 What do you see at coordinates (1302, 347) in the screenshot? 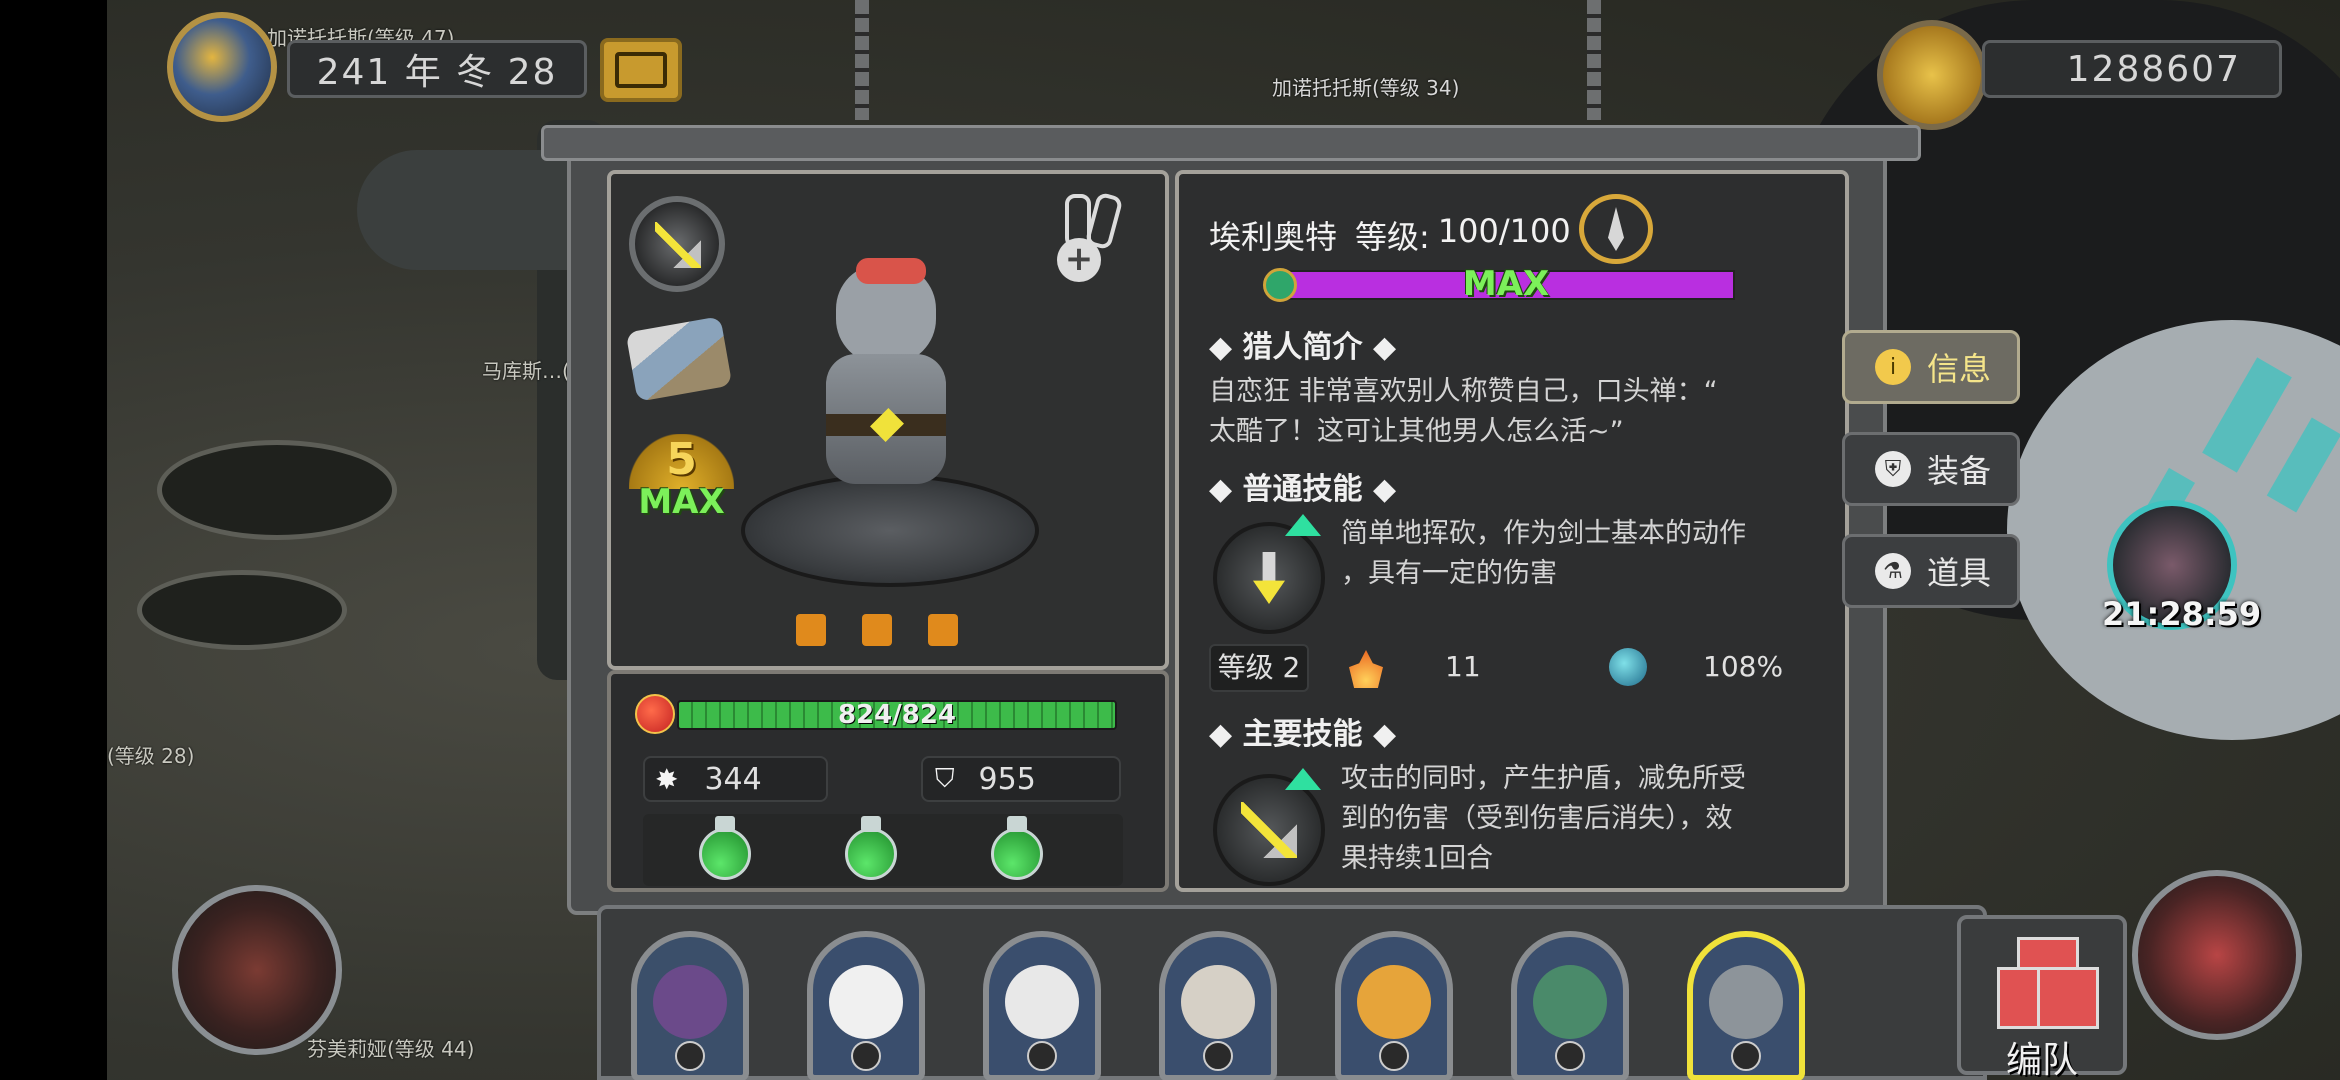
I see `intro-title-text: 猎人简介` at bounding box center [1302, 347].